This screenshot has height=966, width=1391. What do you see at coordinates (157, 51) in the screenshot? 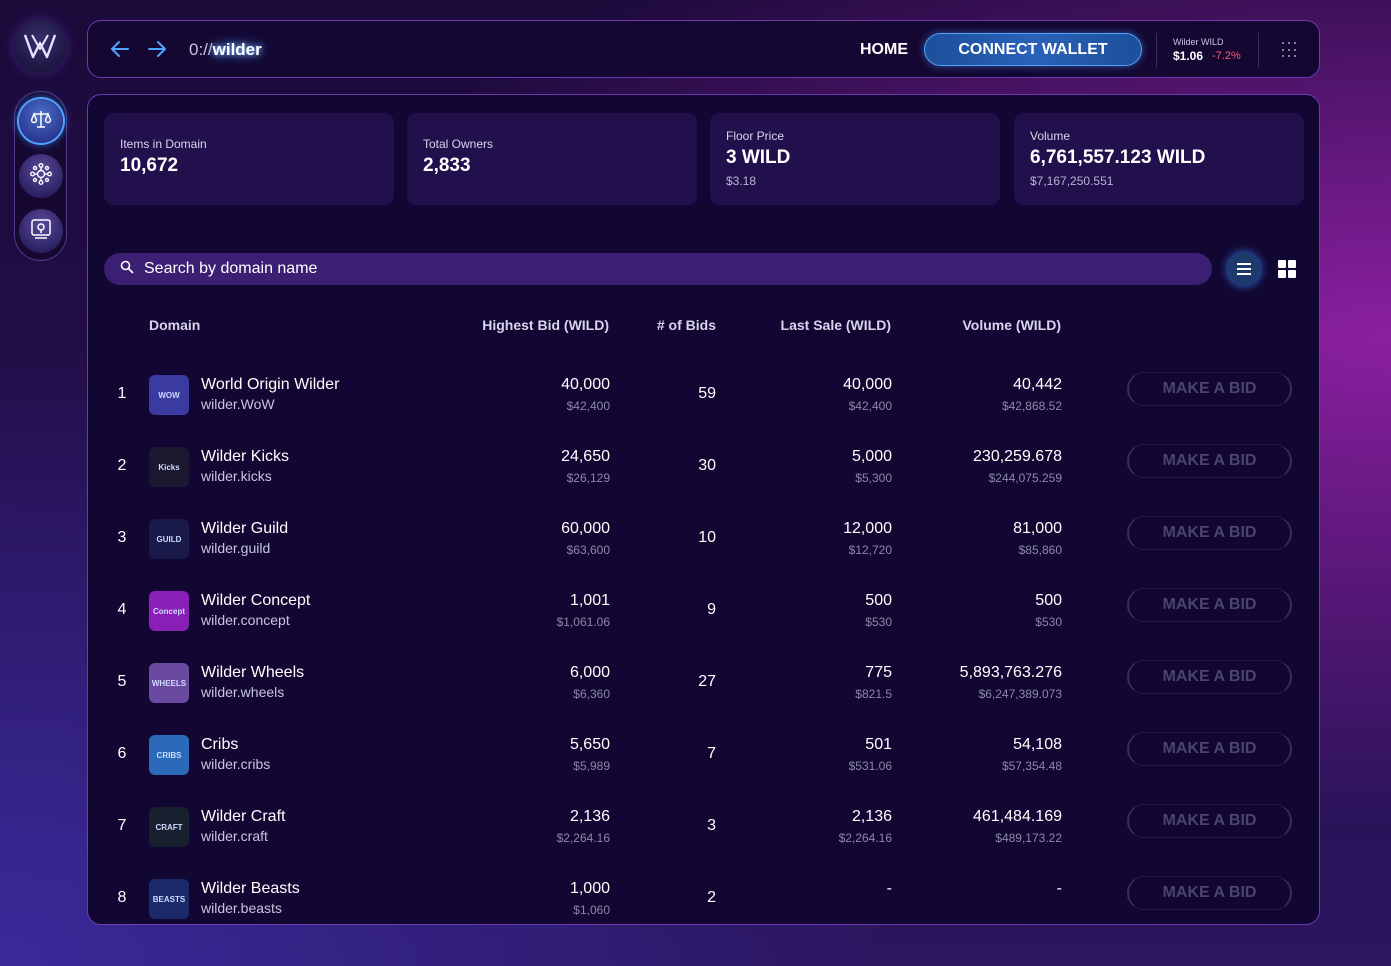
I see `forward-arrow-icon` at bounding box center [157, 51].